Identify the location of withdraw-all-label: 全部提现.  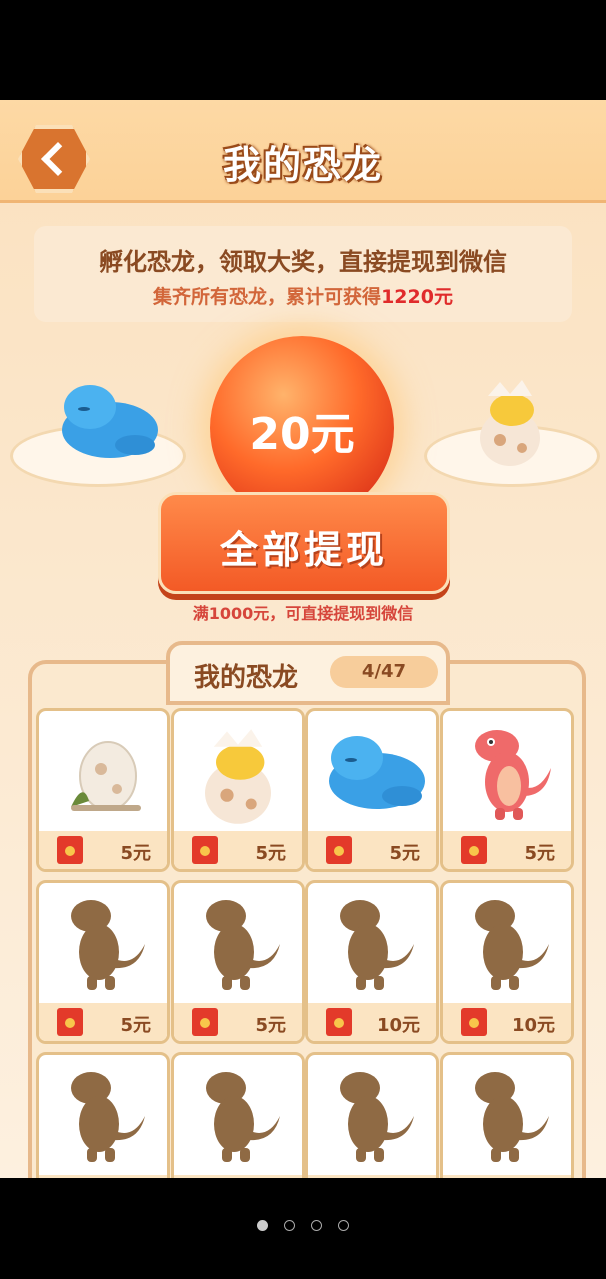
(303, 550).